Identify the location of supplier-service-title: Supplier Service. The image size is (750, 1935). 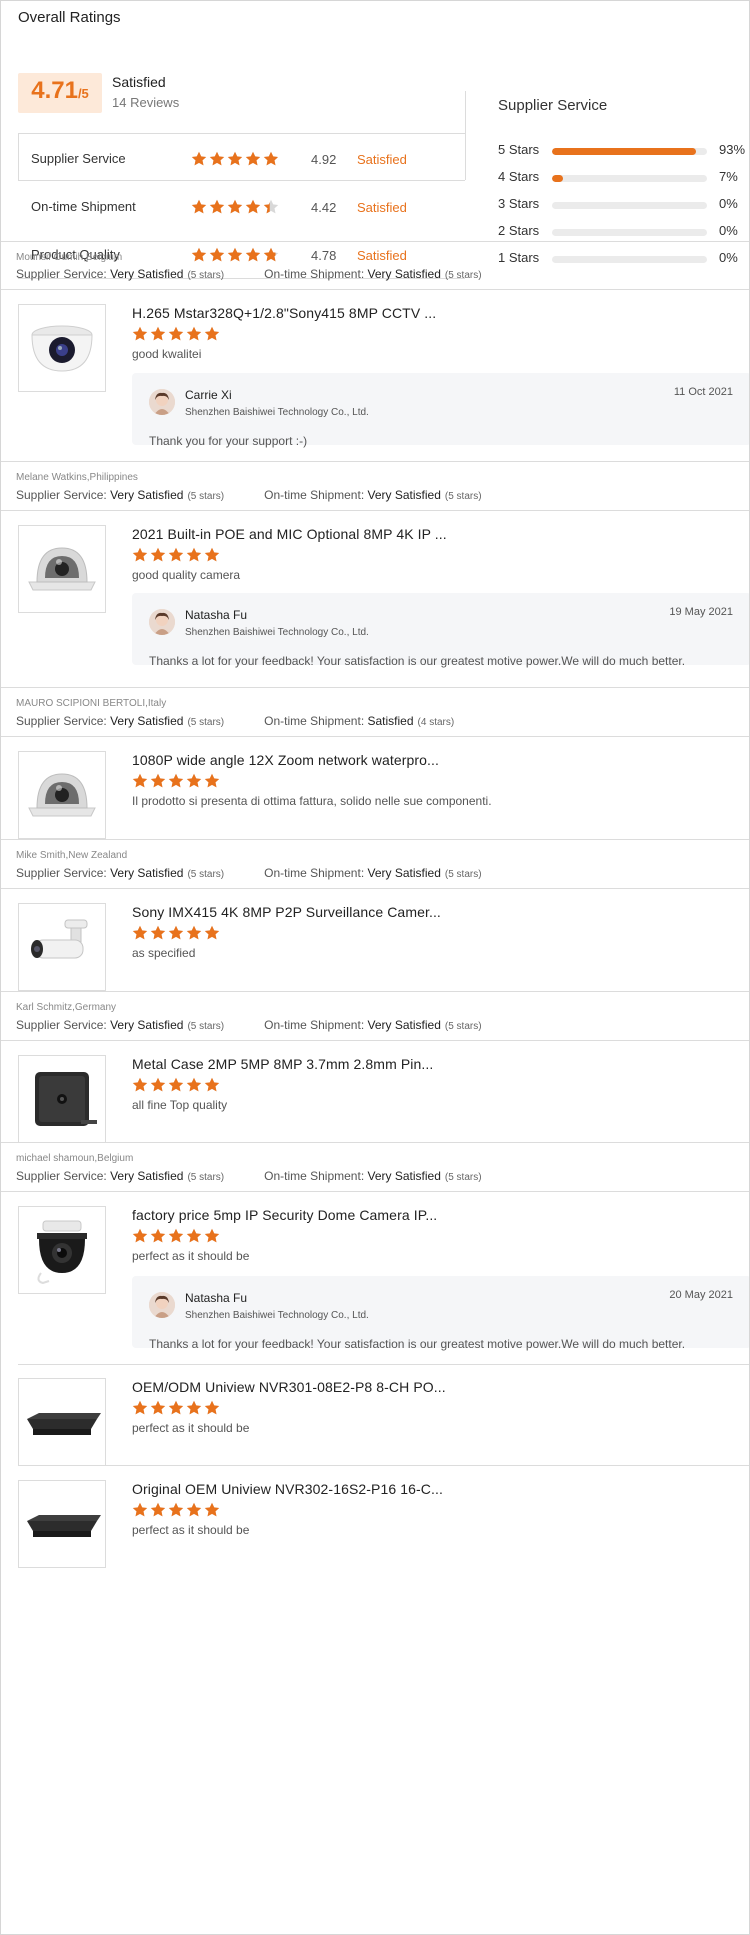
(553, 105).